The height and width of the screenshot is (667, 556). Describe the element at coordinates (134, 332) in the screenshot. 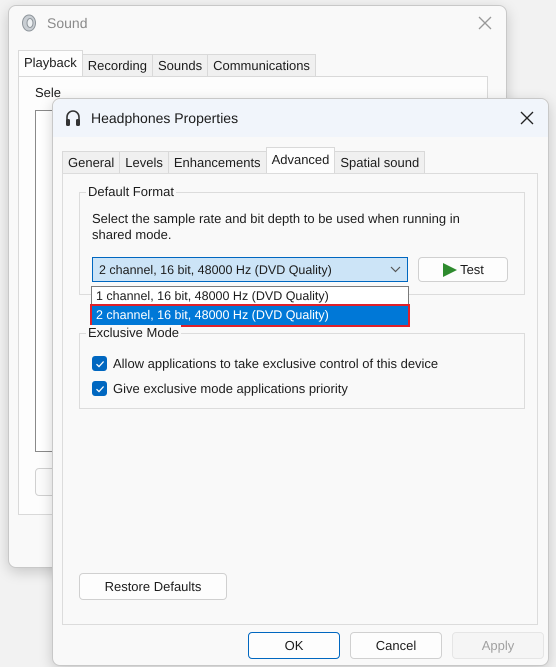

I see `group-heading: Exclusive Mode` at that location.